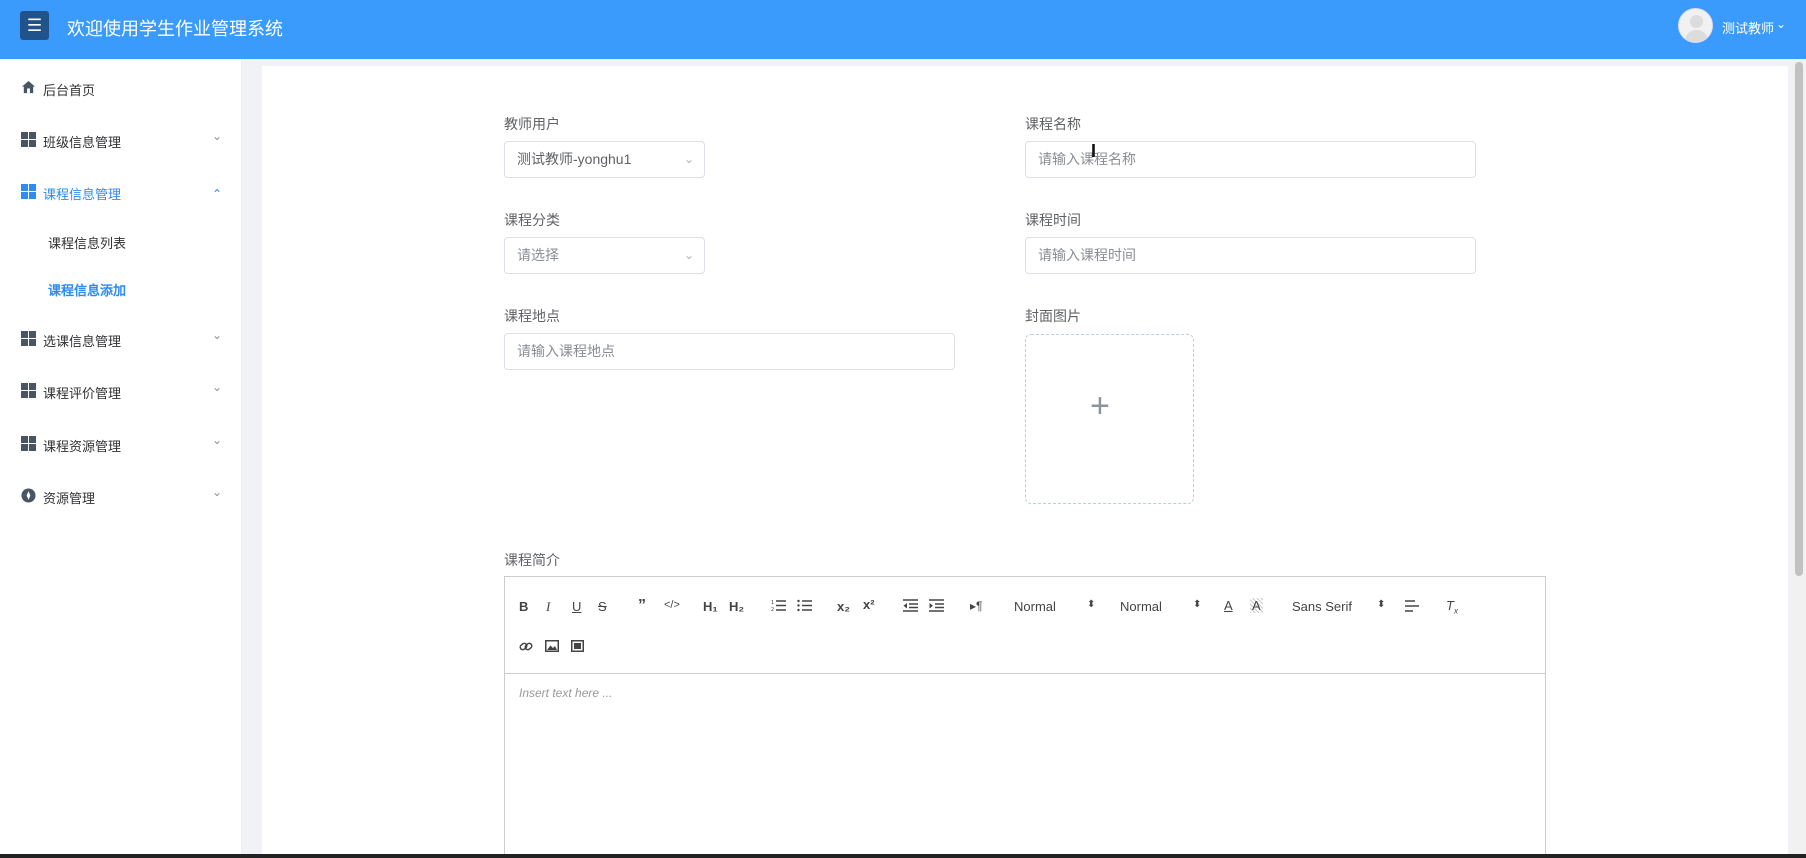 This screenshot has width=1806, height=858. What do you see at coordinates (28, 87) in the screenshot?
I see `home-icon` at bounding box center [28, 87].